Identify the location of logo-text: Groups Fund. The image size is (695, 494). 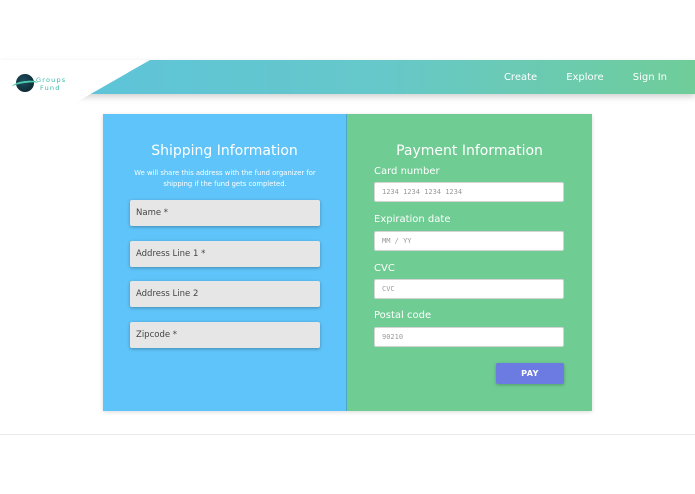
(51, 84).